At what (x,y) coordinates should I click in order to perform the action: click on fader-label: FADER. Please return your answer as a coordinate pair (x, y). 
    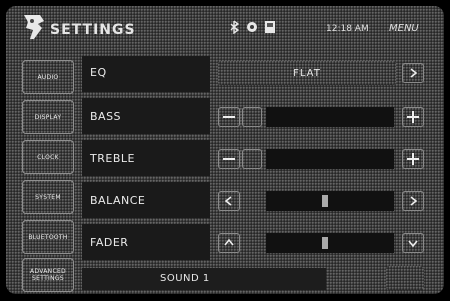
    Looking at the image, I should click on (109, 242).